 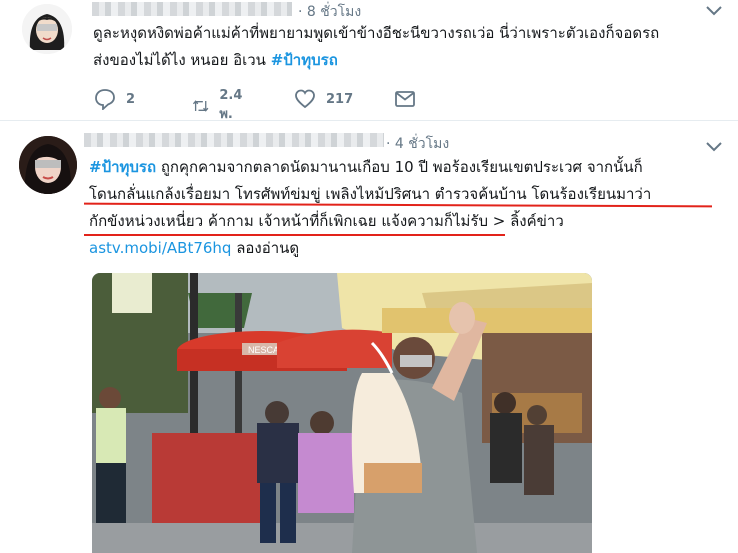 What do you see at coordinates (340, 99) in the screenshot?
I see `like-count: 217` at bounding box center [340, 99].